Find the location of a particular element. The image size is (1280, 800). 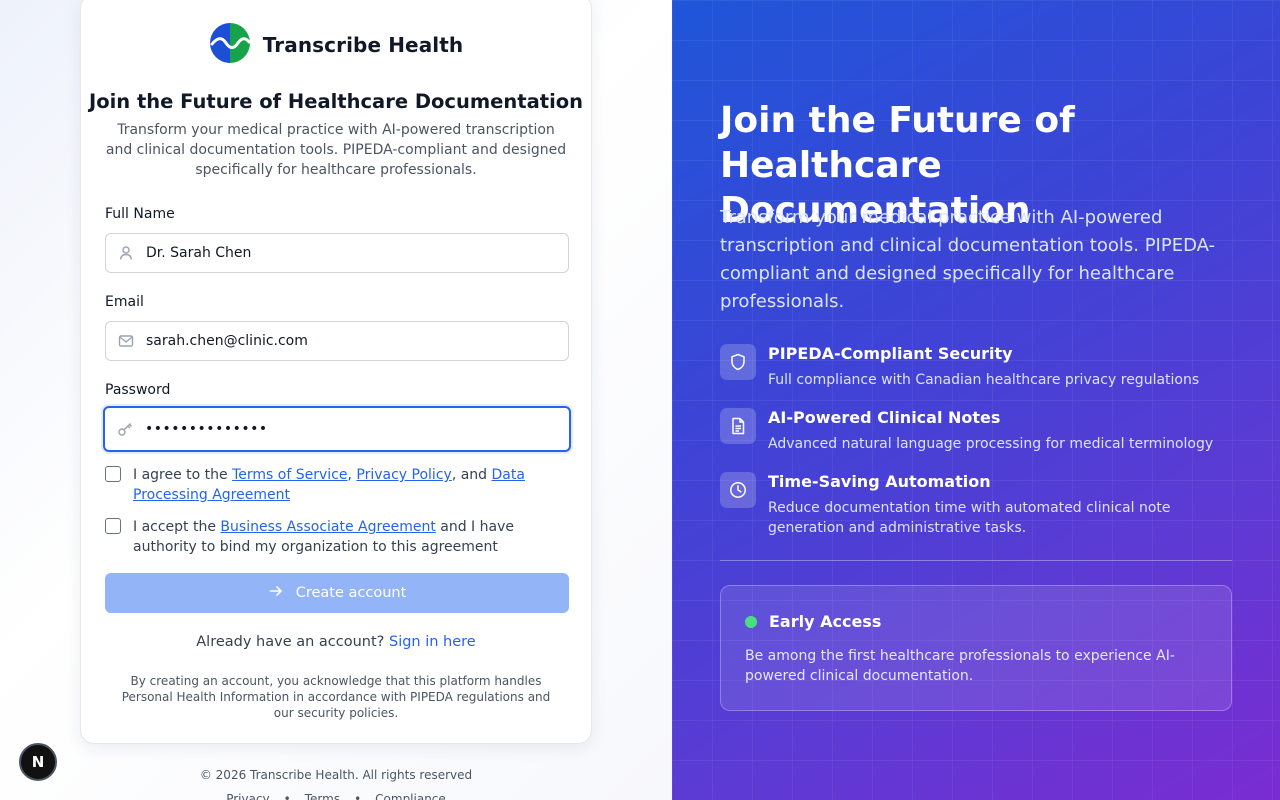

user-icon is located at coordinates (126, 253).